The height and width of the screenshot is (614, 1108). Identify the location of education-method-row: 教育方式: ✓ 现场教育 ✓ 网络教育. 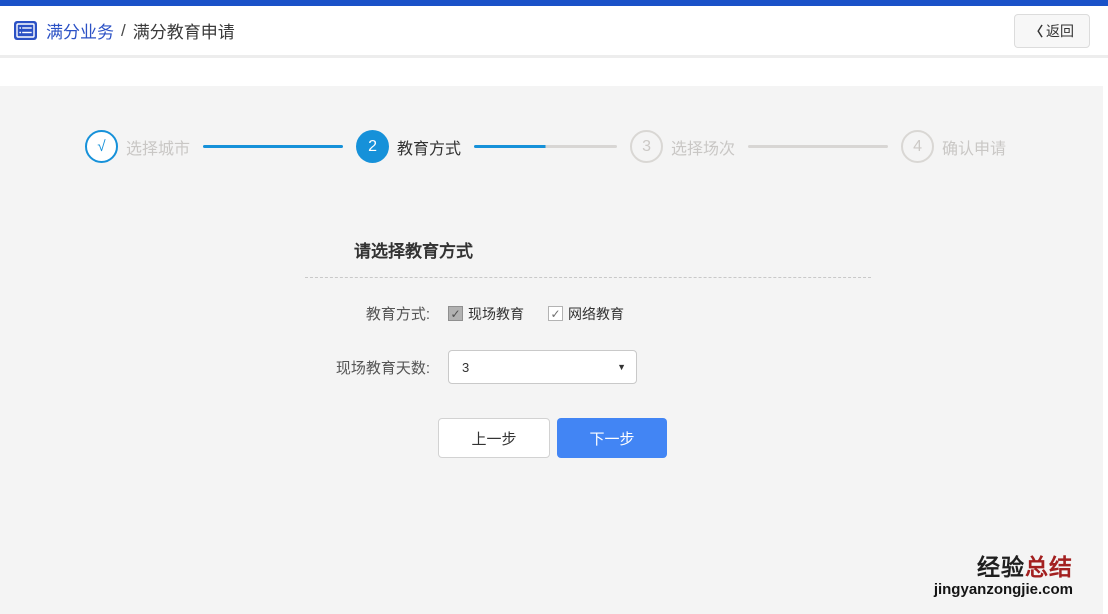
(588, 313).